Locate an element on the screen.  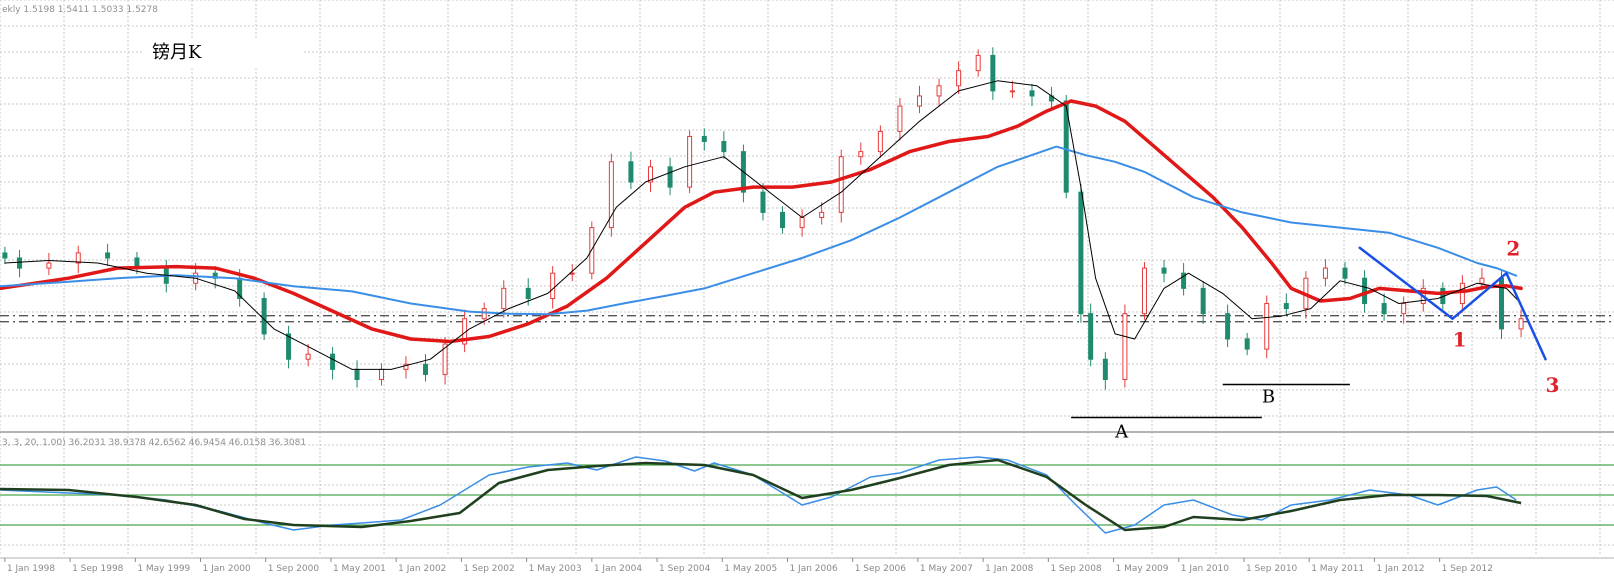
date-tick-label: 1 May 2005 is located at coordinates (750, 569).